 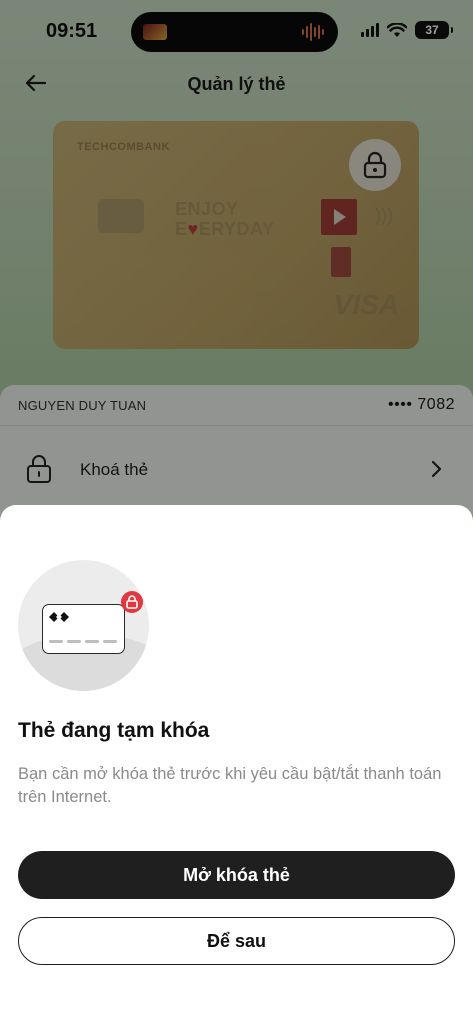 I want to click on bank-logo-icon, so click(x=59, y=617).